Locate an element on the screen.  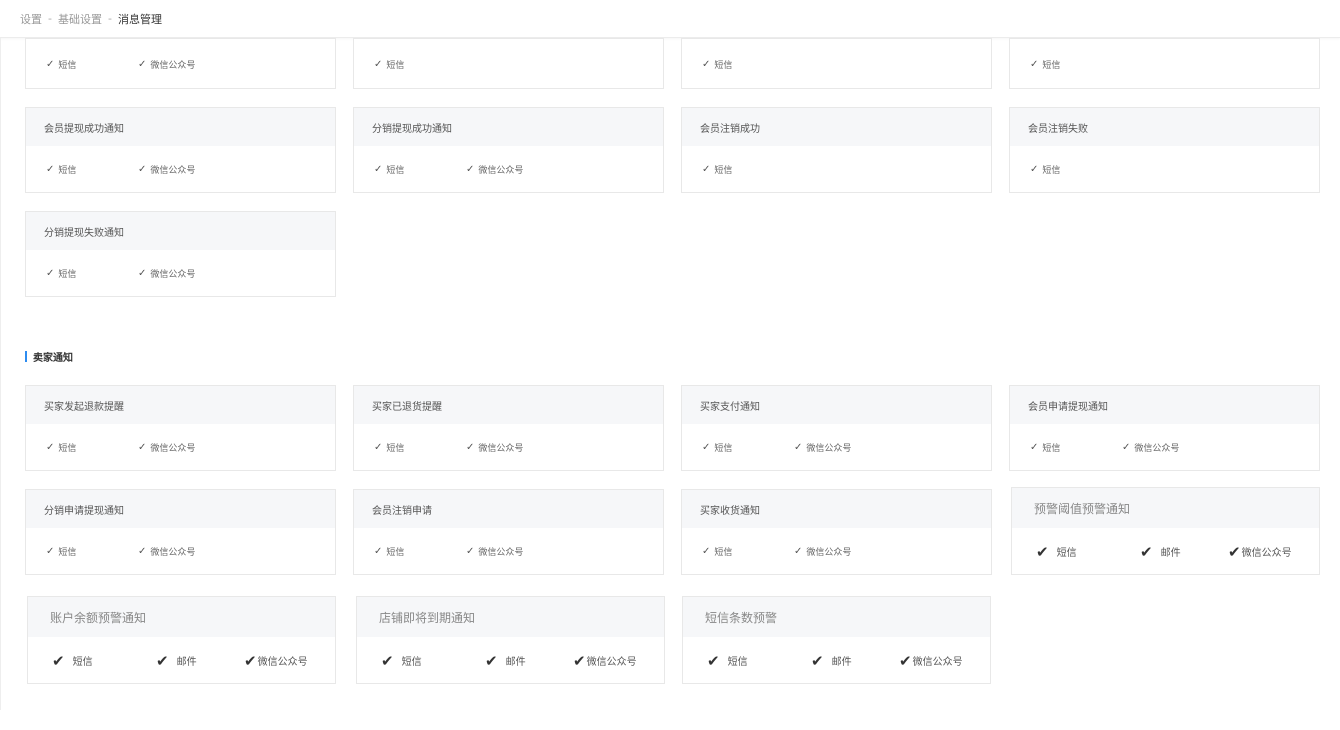
card-title: 买家支付通知 is located at coordinates (836, 405).